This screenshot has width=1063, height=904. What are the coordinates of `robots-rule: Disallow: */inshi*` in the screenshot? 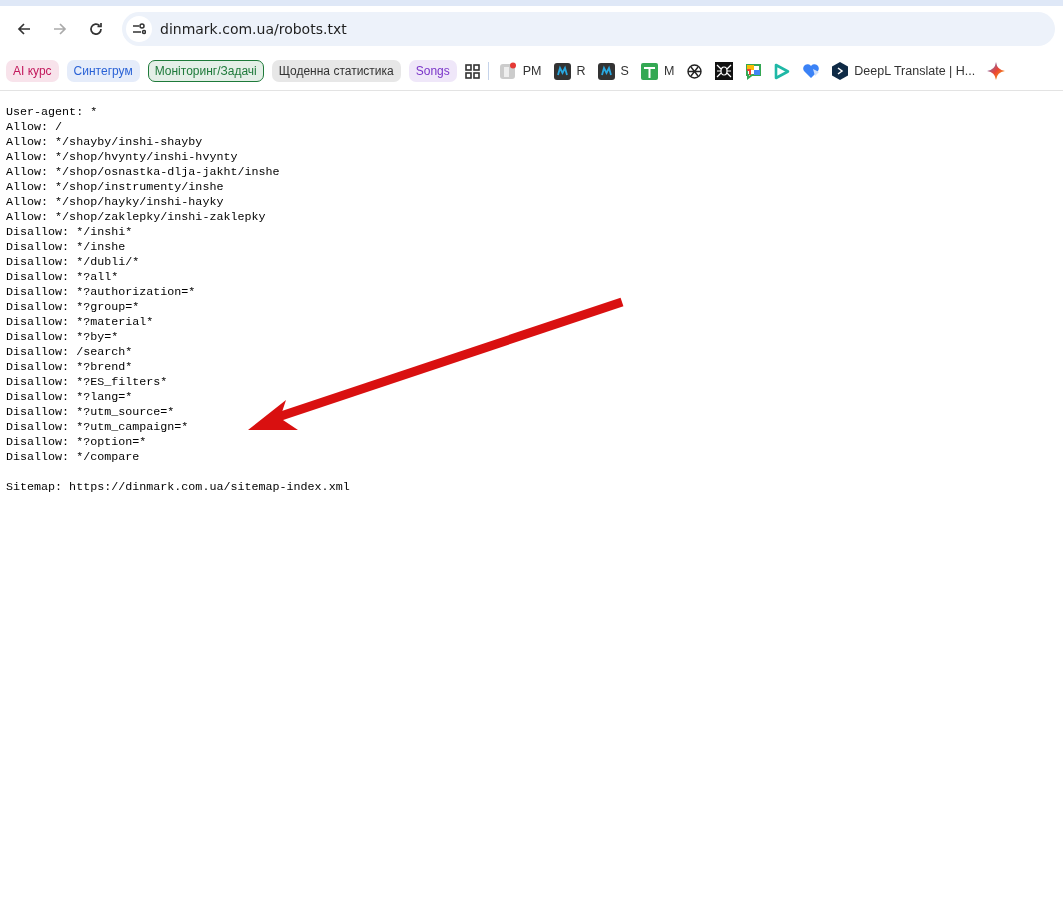 It's located at (70, 232).